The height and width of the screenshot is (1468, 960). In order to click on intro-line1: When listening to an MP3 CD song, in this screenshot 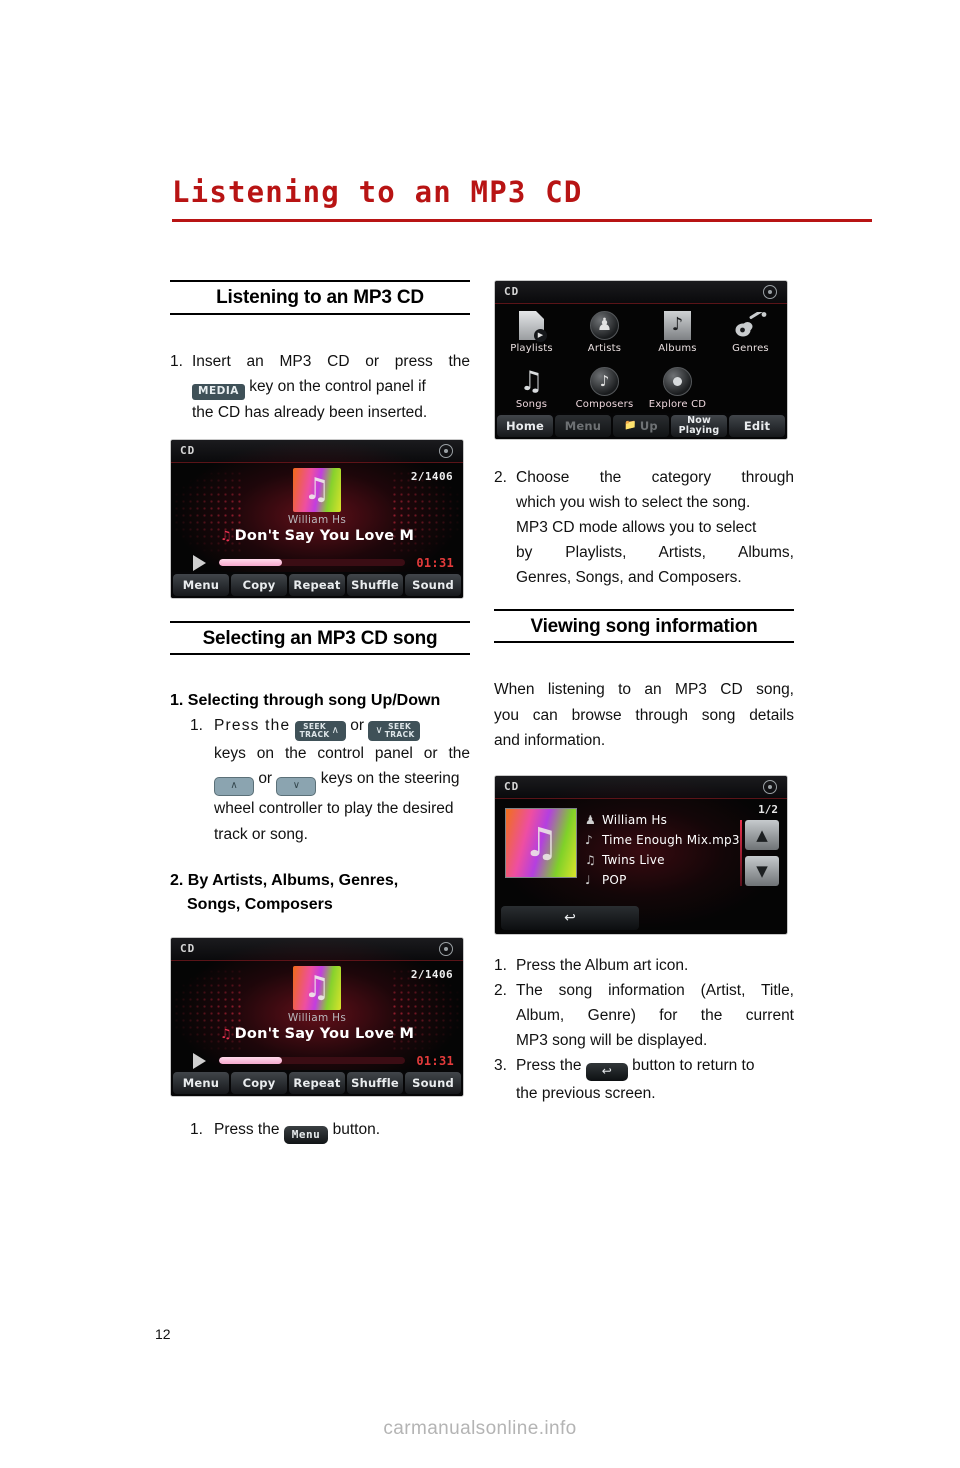, I will do `click(644, 690)`.